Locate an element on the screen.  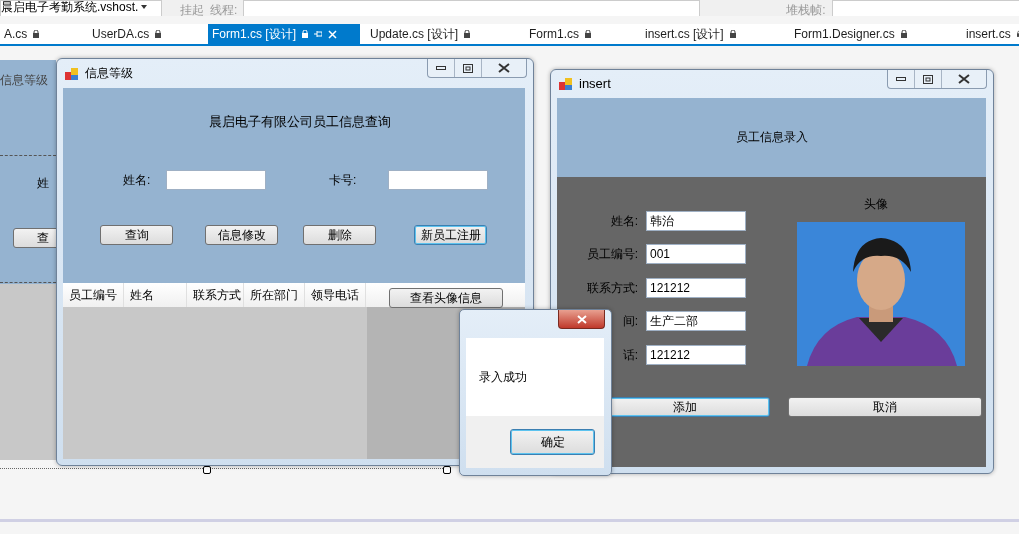
view-photo-button: 查看头像信息 is located at coordinates (446, 298).